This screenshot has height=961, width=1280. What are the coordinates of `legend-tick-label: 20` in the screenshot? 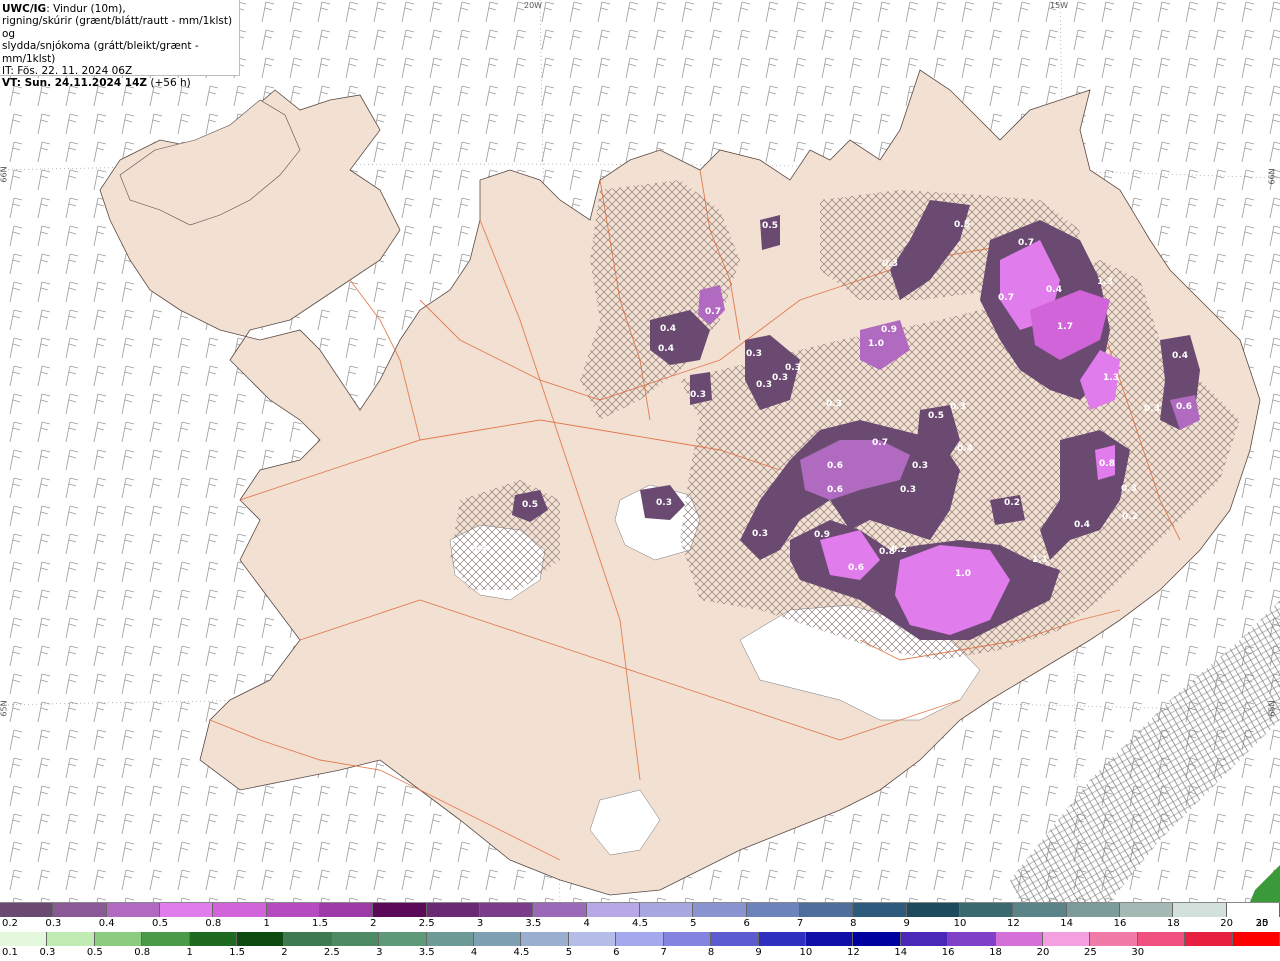 It's located at (1043, 952).